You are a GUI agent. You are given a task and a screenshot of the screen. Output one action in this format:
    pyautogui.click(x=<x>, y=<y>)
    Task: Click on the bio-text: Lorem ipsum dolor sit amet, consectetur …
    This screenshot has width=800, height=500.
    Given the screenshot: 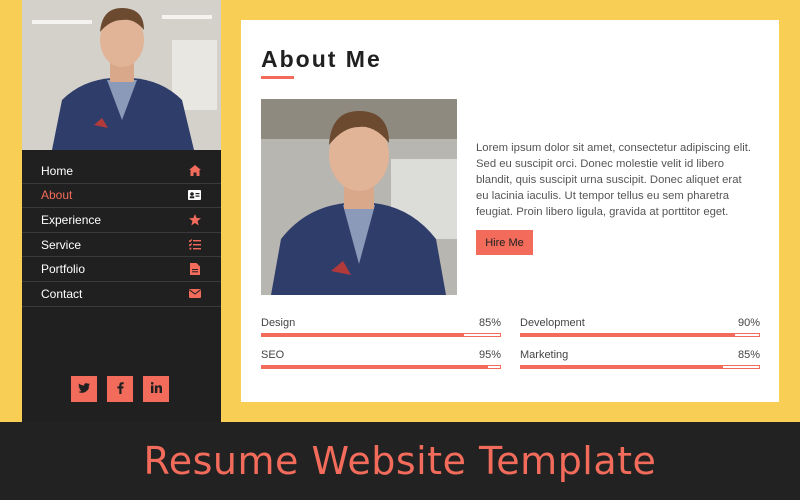 What is the action you would take?
    pyautogui.click(x=614, y=180)
    